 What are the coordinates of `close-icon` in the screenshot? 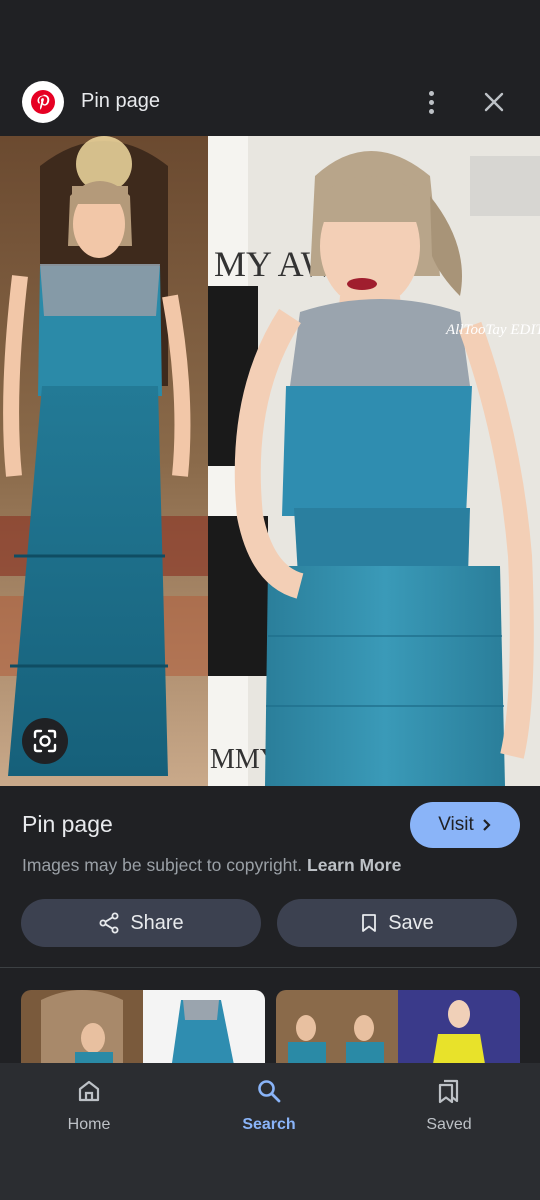 It's located at (494, 102).